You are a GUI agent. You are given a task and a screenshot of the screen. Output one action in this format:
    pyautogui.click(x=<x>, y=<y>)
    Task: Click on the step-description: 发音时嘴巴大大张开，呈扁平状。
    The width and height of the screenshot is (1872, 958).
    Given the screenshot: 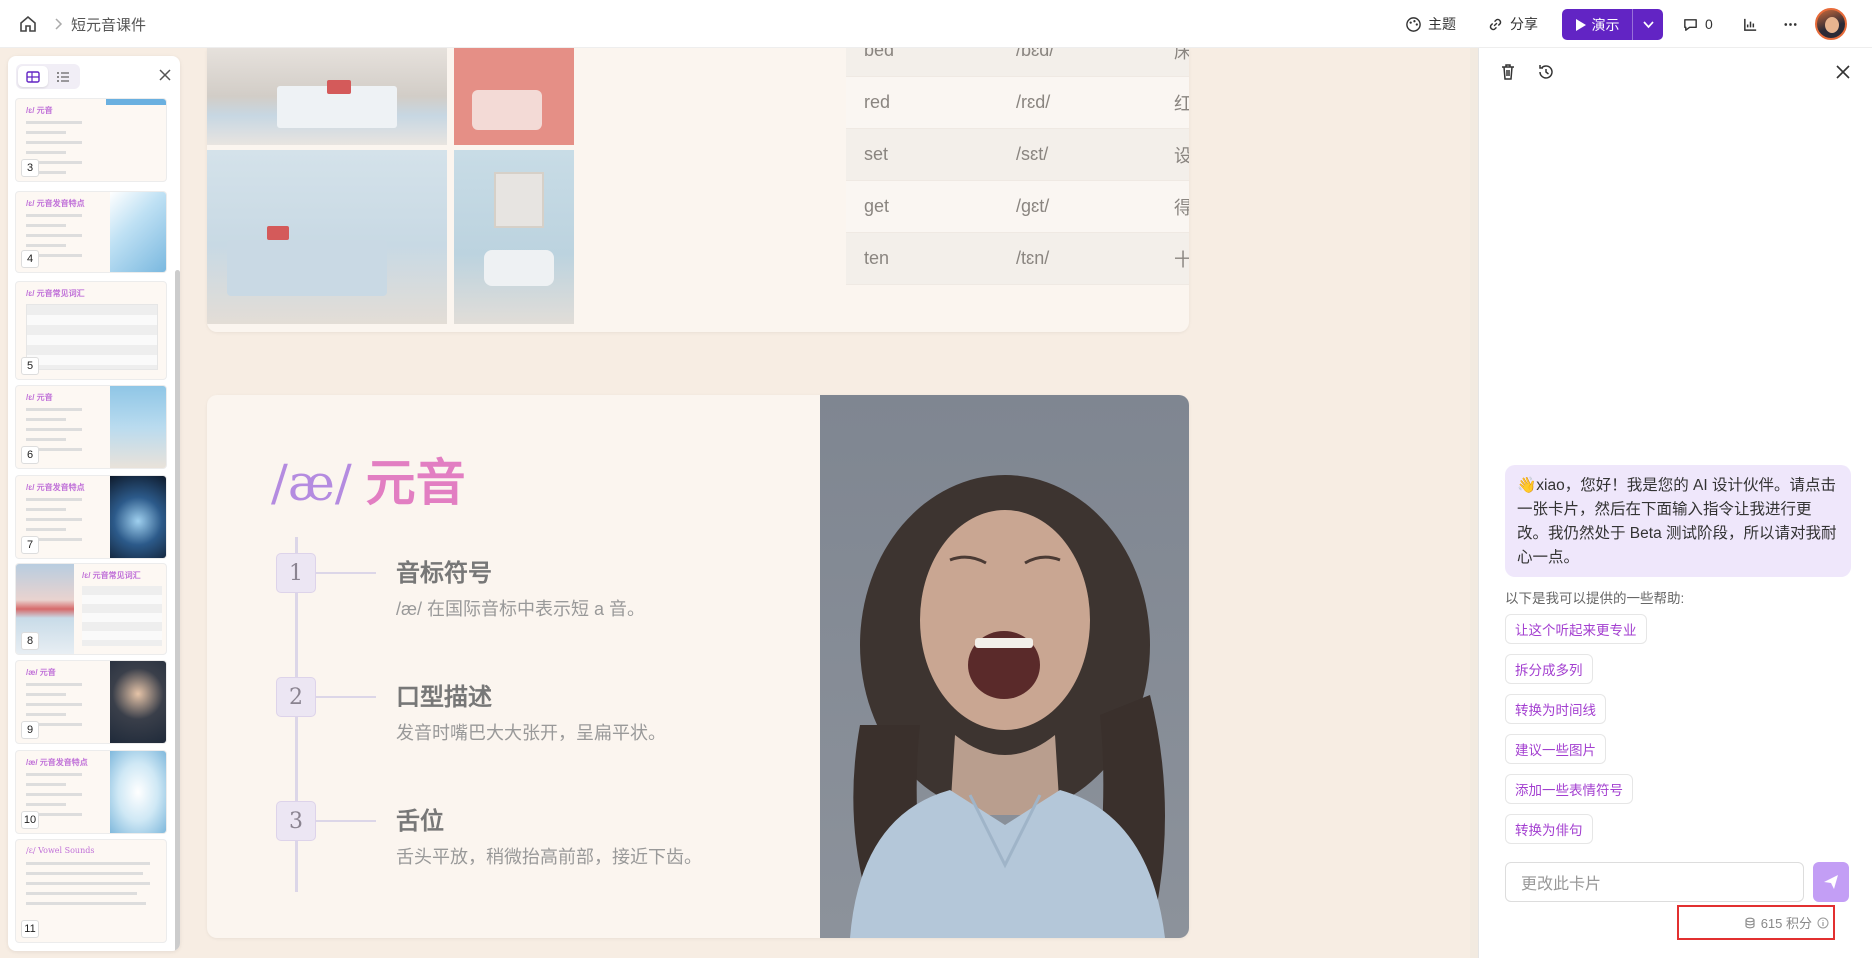 What is the action you would take?
    pyautogui.click(x=531, y=733)
    